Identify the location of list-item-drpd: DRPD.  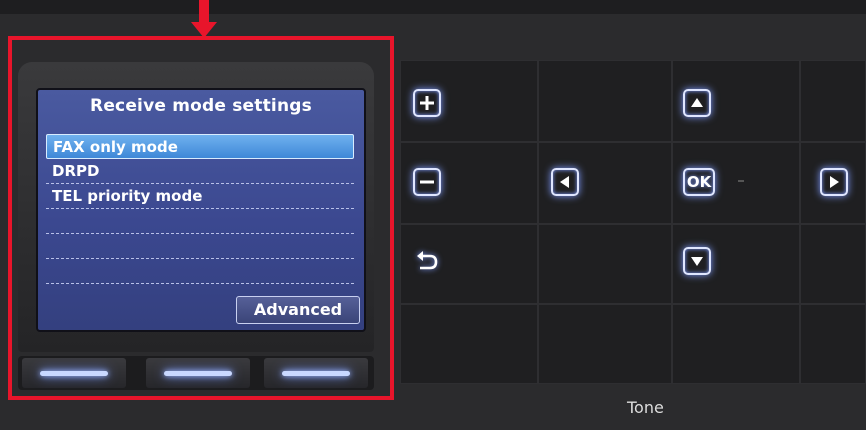
(200, 171).